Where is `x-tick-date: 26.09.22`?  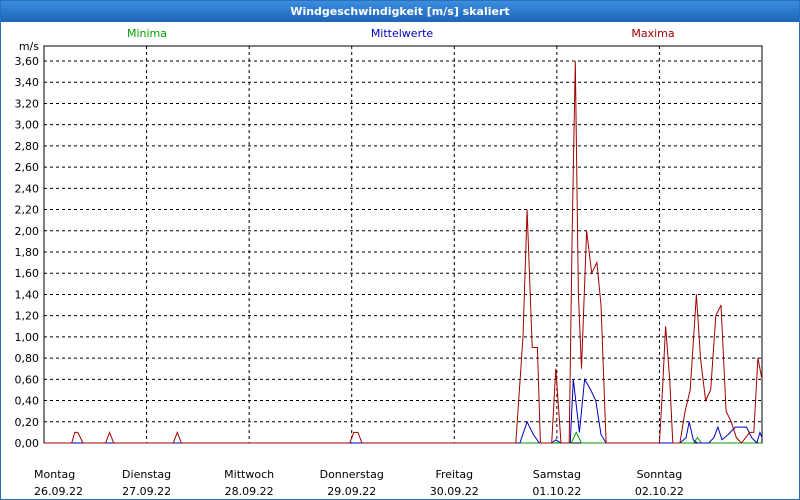
x-tick-date: 26.09.22 is located at coordinates (58, 491).